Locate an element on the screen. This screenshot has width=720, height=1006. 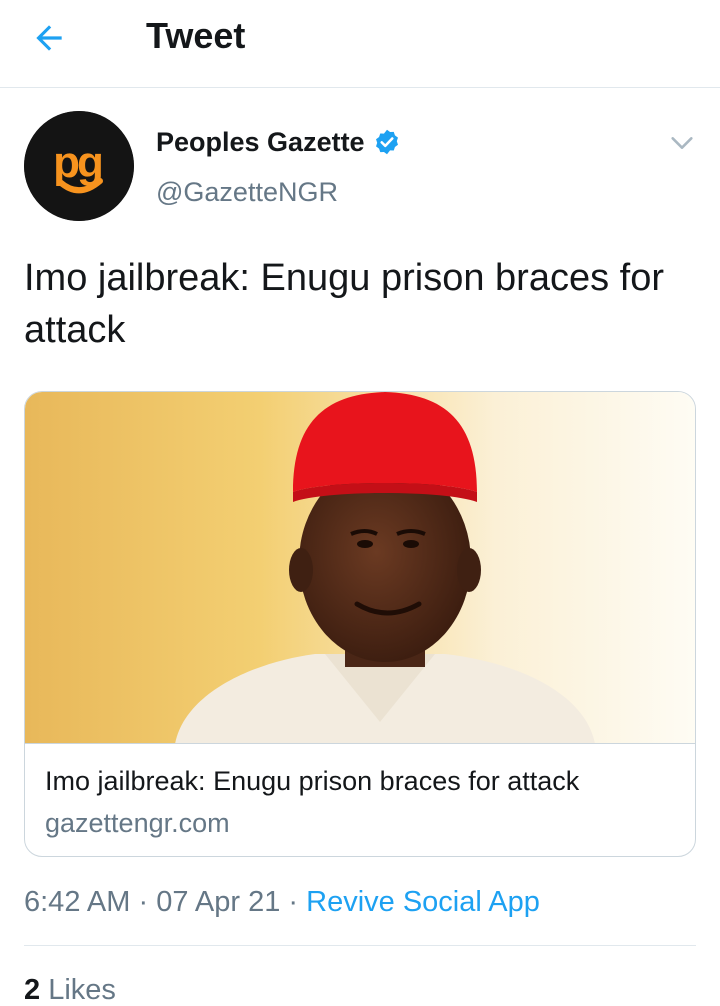
likes-stat: 2 Likes is located at coordinates (70, 989).